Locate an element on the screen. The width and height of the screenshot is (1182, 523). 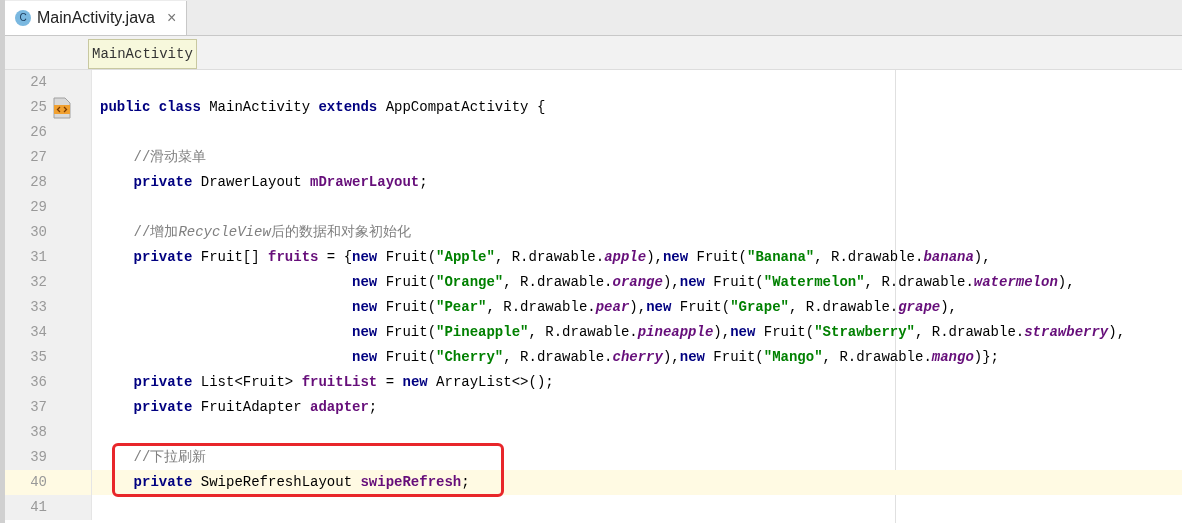
line-number: 26 is located at coordinates (38, 132).